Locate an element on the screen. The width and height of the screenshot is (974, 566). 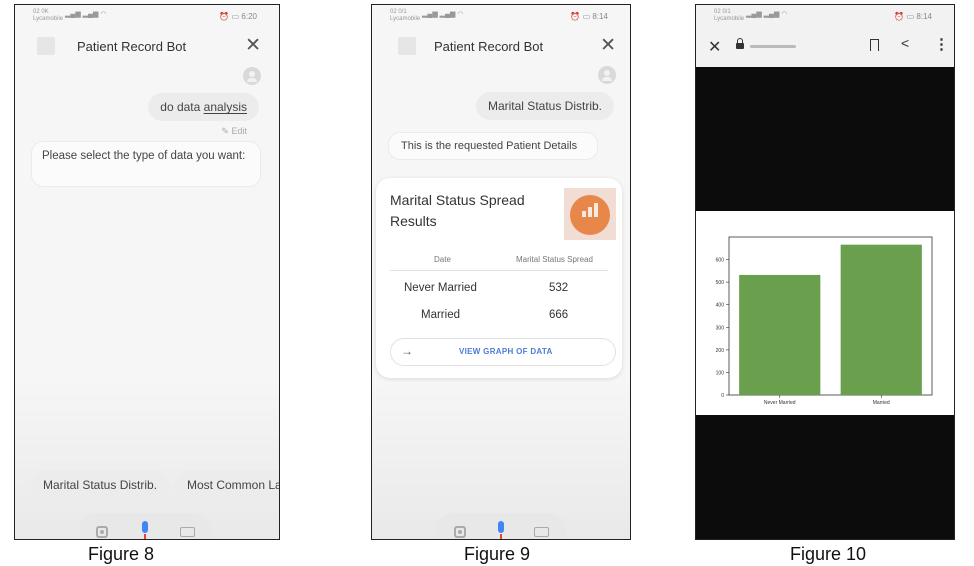
column-header-date: Date is located at coordinates (442, 259).